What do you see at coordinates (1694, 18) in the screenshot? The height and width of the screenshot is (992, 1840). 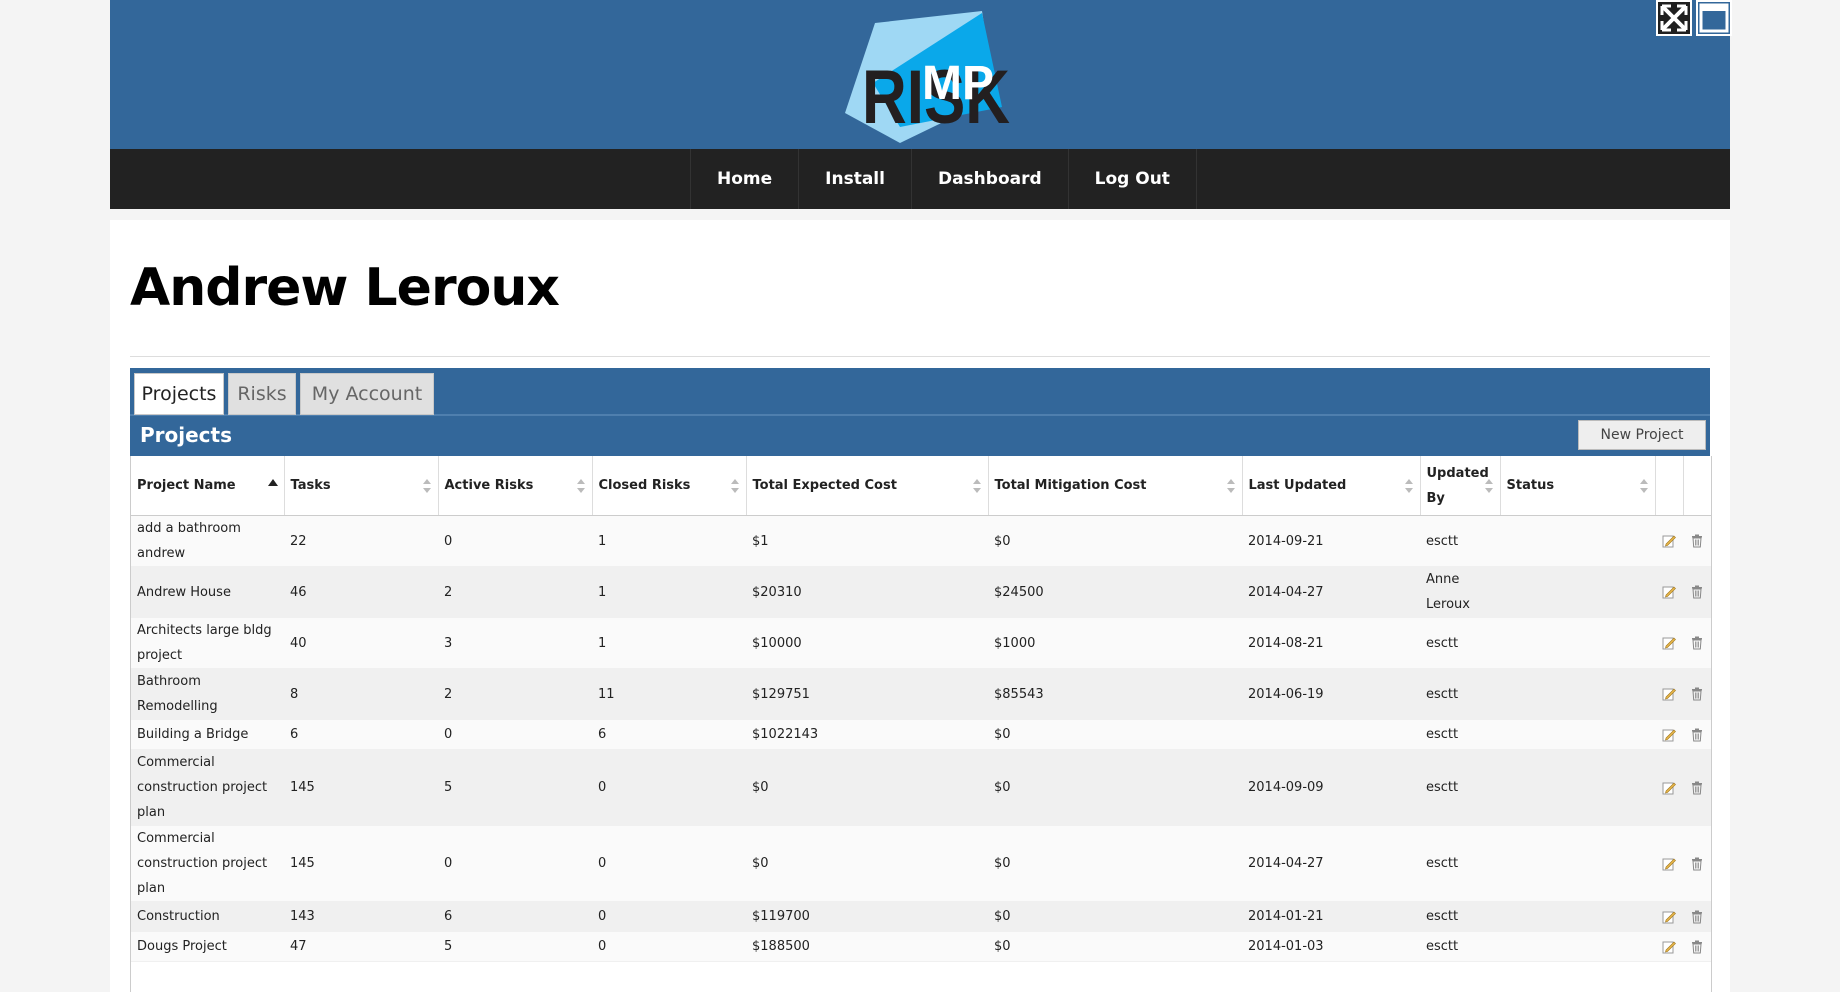 I see `window-controls` at bounding box center [1694, 18].